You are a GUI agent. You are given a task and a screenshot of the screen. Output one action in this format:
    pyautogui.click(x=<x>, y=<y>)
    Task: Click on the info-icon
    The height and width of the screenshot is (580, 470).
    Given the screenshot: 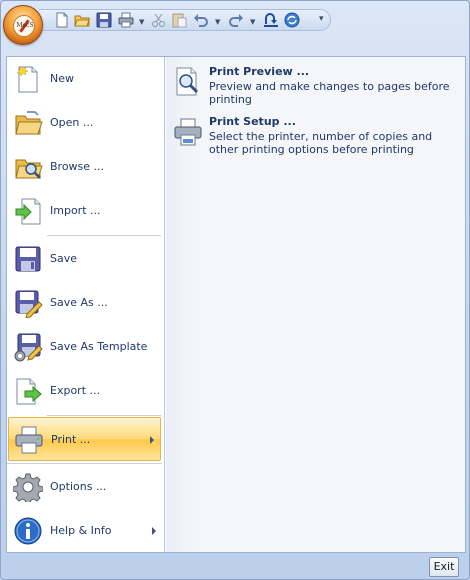 What is the action you would take?
    pyautogui.click(x=28, y=531)
    